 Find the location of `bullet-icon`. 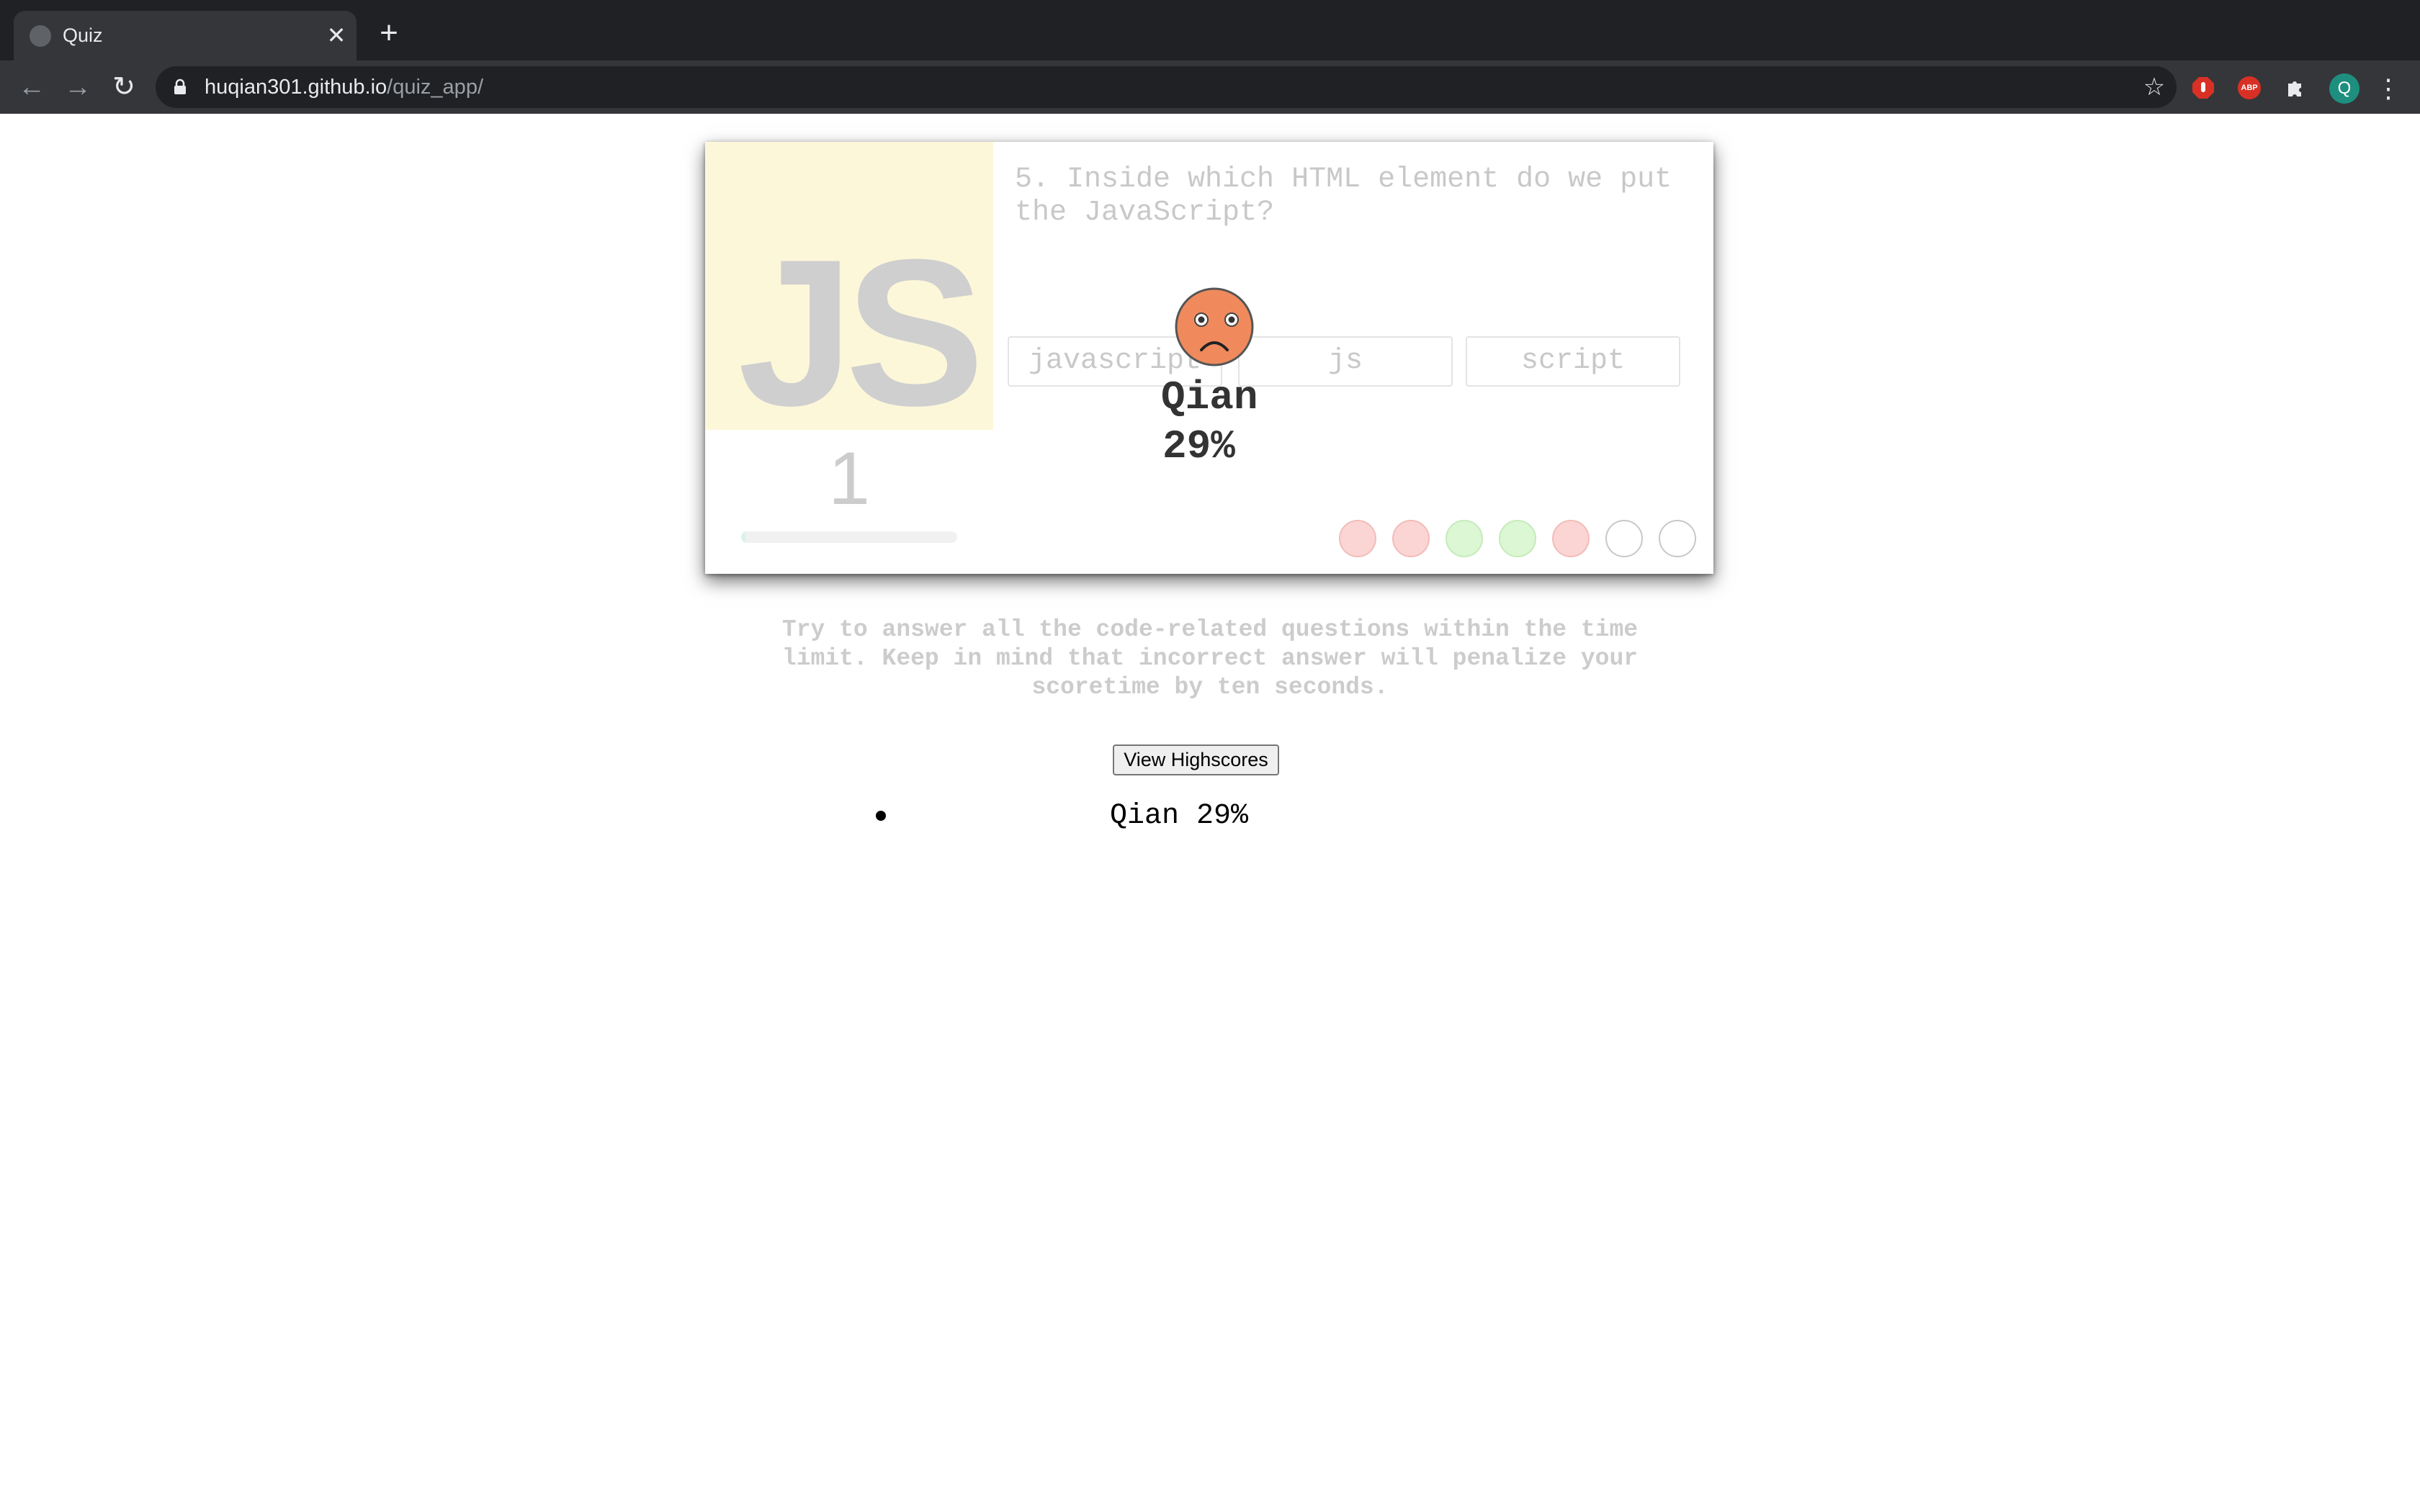

bullet-icon is located at coordinates (881, 816).